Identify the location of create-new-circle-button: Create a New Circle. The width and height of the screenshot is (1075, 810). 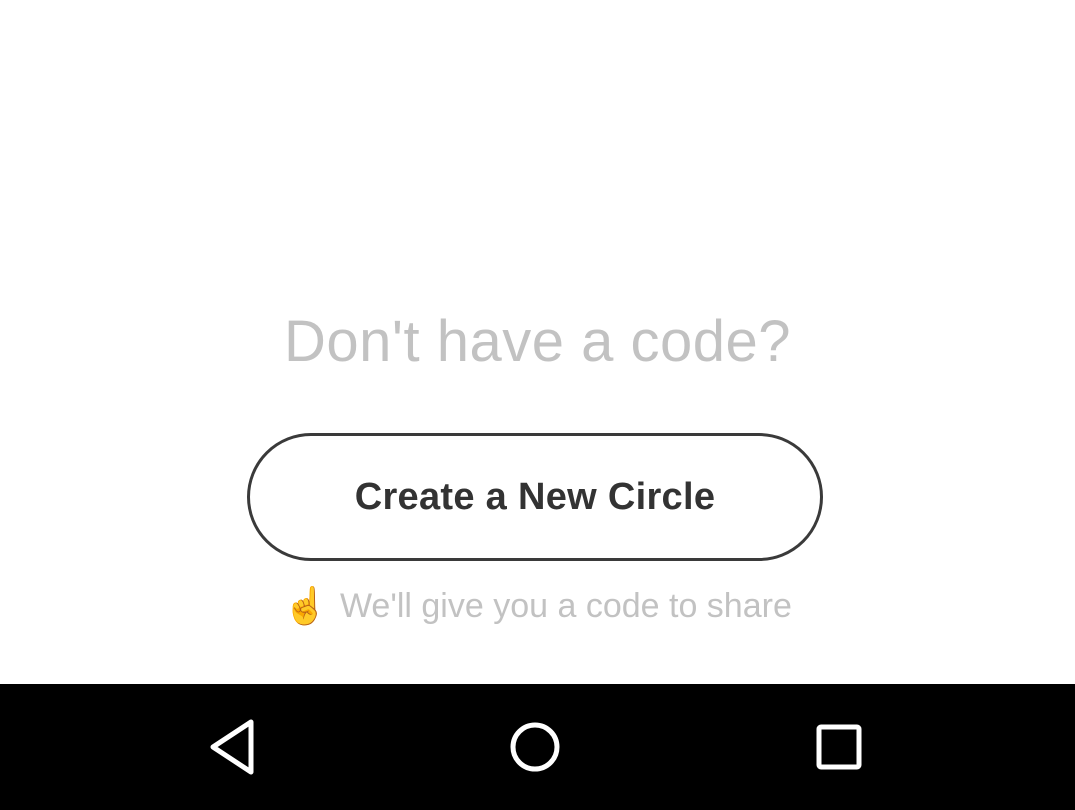
(535, 497).